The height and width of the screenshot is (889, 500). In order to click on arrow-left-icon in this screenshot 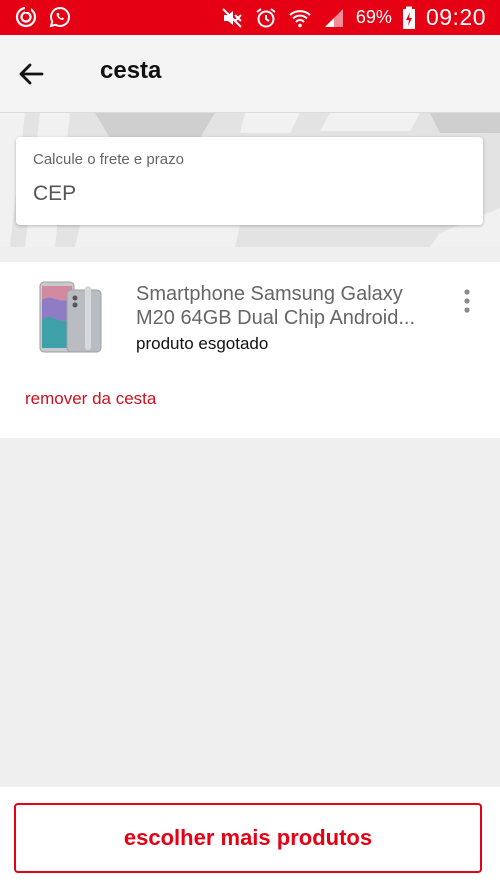, I will do `click(31, 74)`.